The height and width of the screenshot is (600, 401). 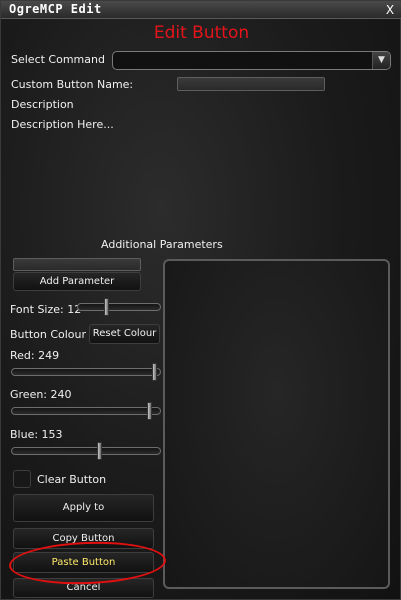 I want to click on red-slider-track, so click(x=86, y=372).